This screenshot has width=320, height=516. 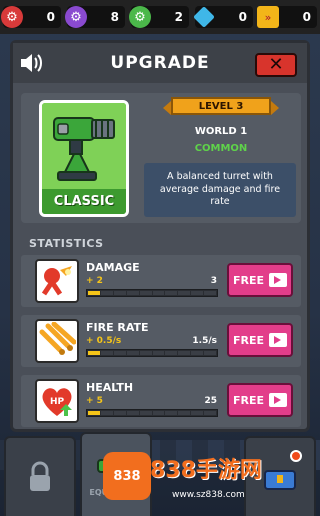 What do you see at coordinates (204, 341) in the screenshot?
I see `stat-current-value: 1.5/s` at bounding box center [204, 341].